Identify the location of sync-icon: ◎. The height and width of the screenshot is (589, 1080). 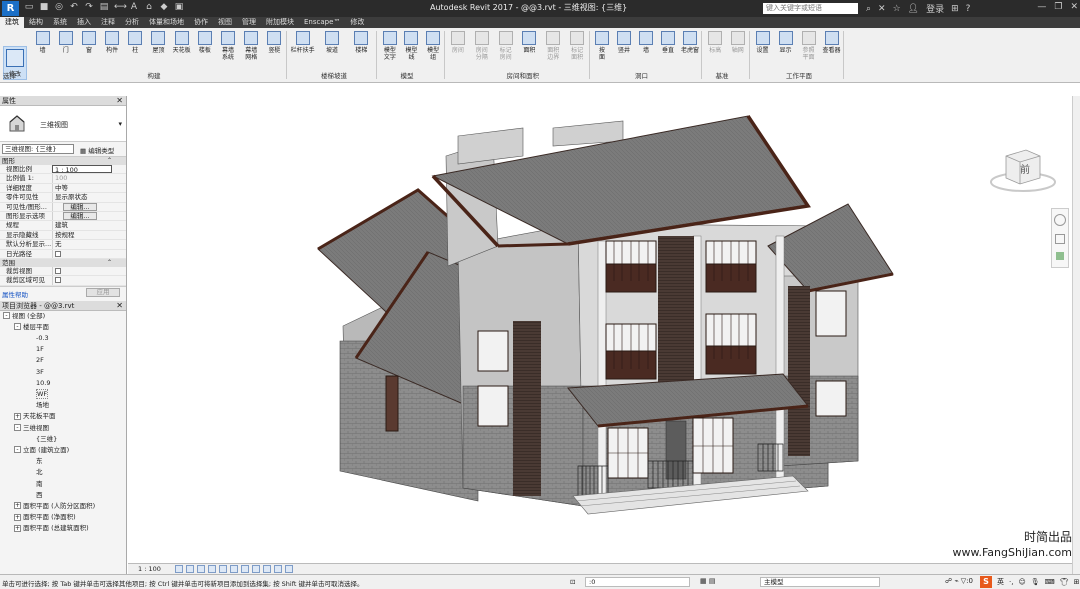
(59, 7).